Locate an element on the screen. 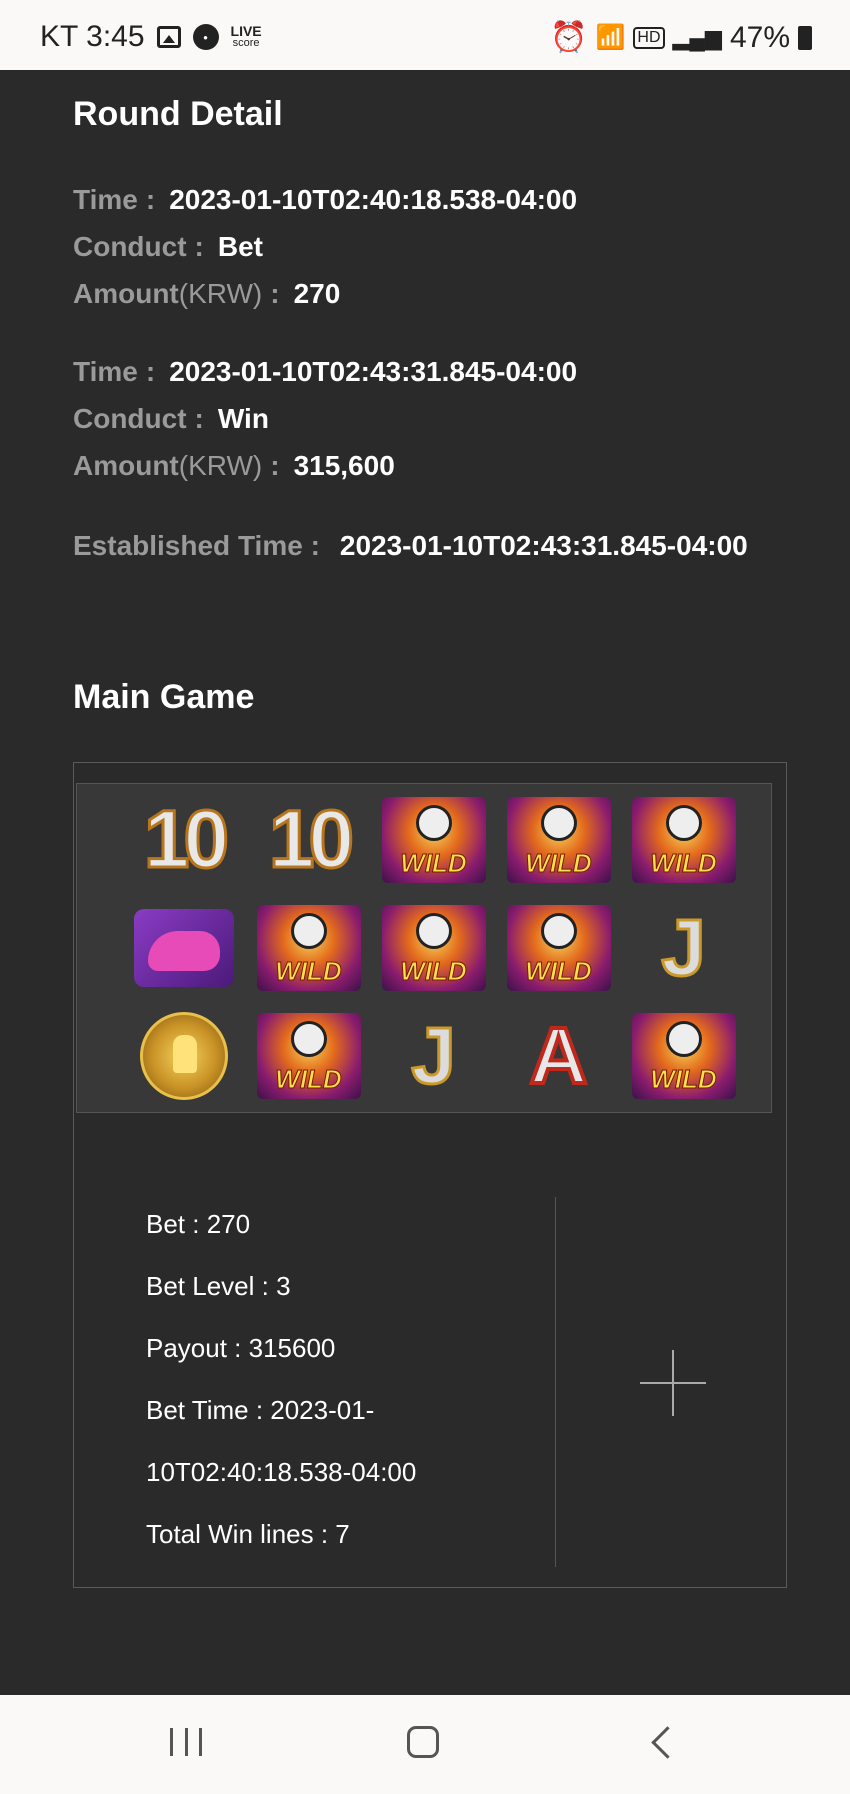  record-1-conduct-row: Conduct: Bet is located at coordinates (168, 246).